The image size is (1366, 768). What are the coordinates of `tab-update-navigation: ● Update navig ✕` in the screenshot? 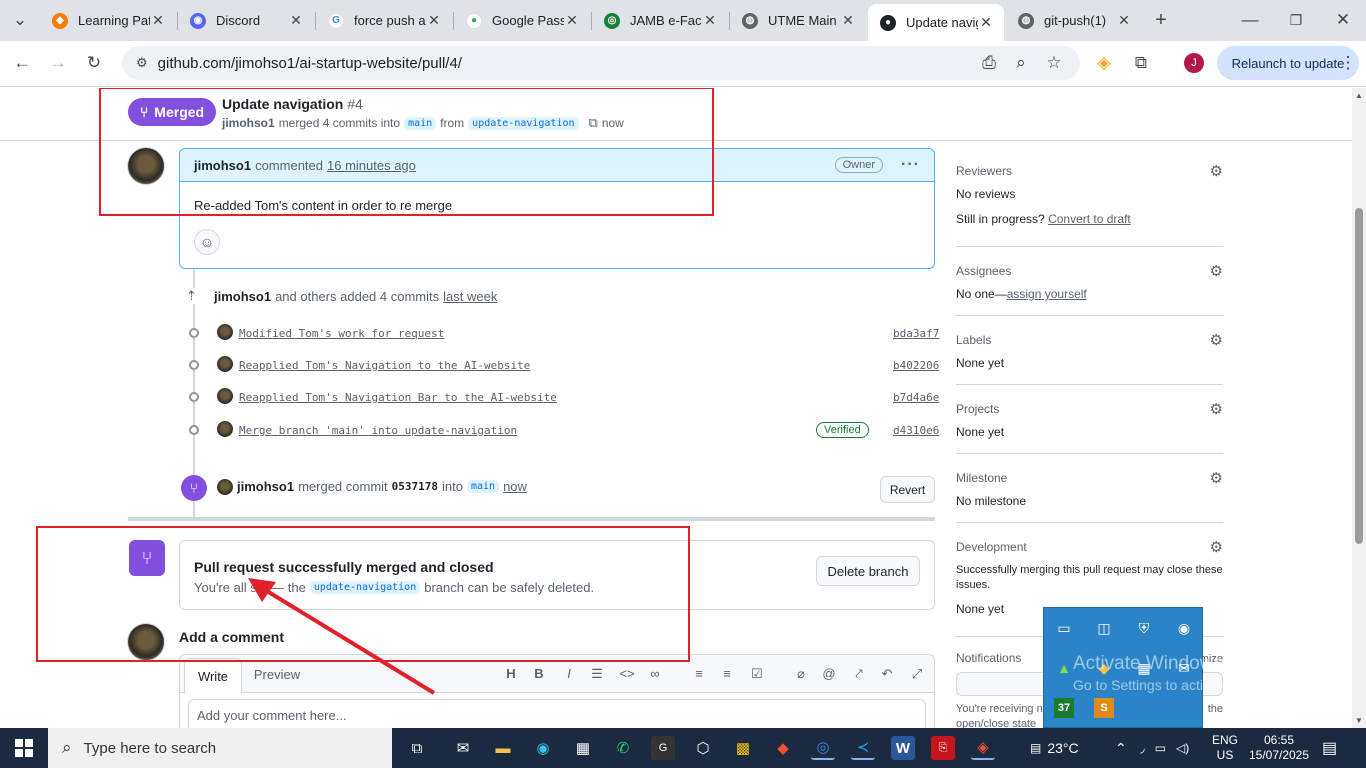 It's located at (936, 22).